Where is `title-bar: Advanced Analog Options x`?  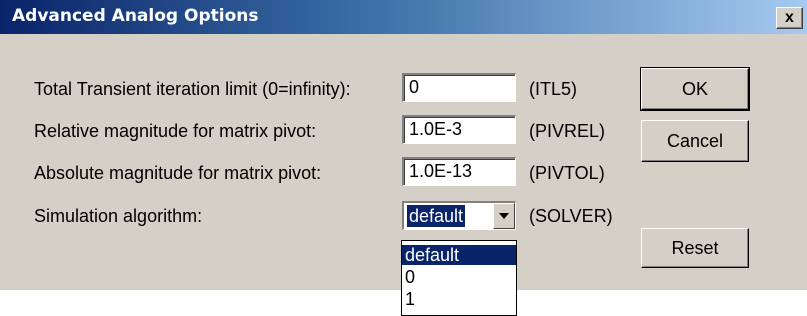 title-bar: Advanced Analog Options x is located at coordinates (403, 17).